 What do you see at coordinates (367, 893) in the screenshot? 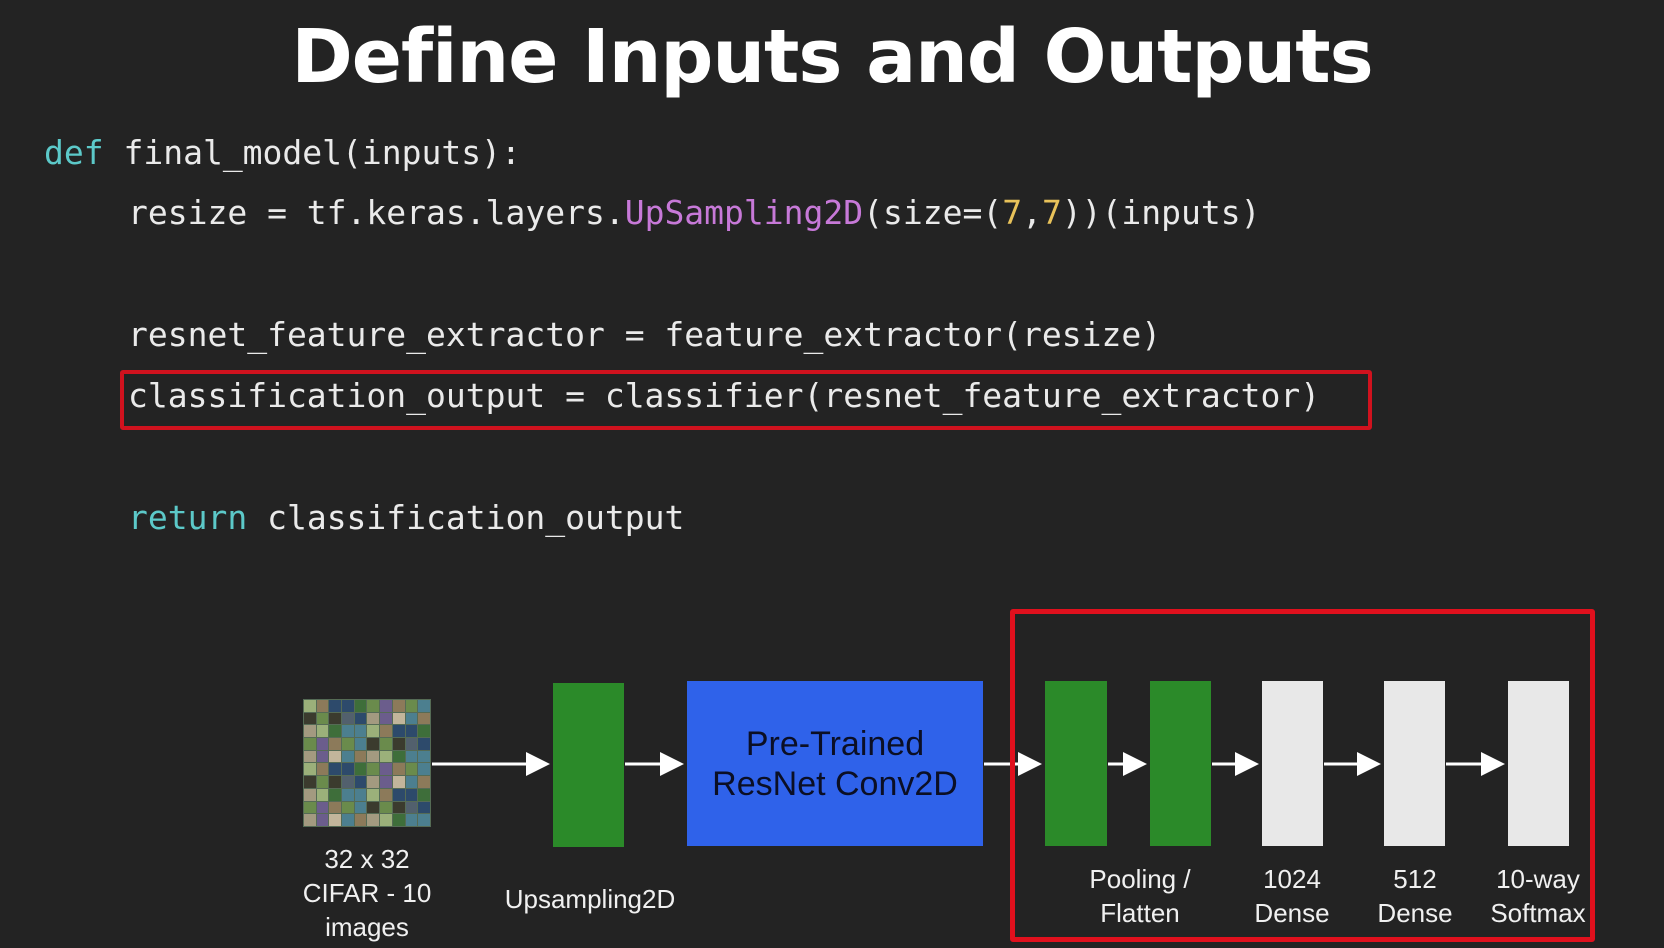
I see `input-label: 32 x 32 CIFAR - 10 images` at bounding box center [367, 893].